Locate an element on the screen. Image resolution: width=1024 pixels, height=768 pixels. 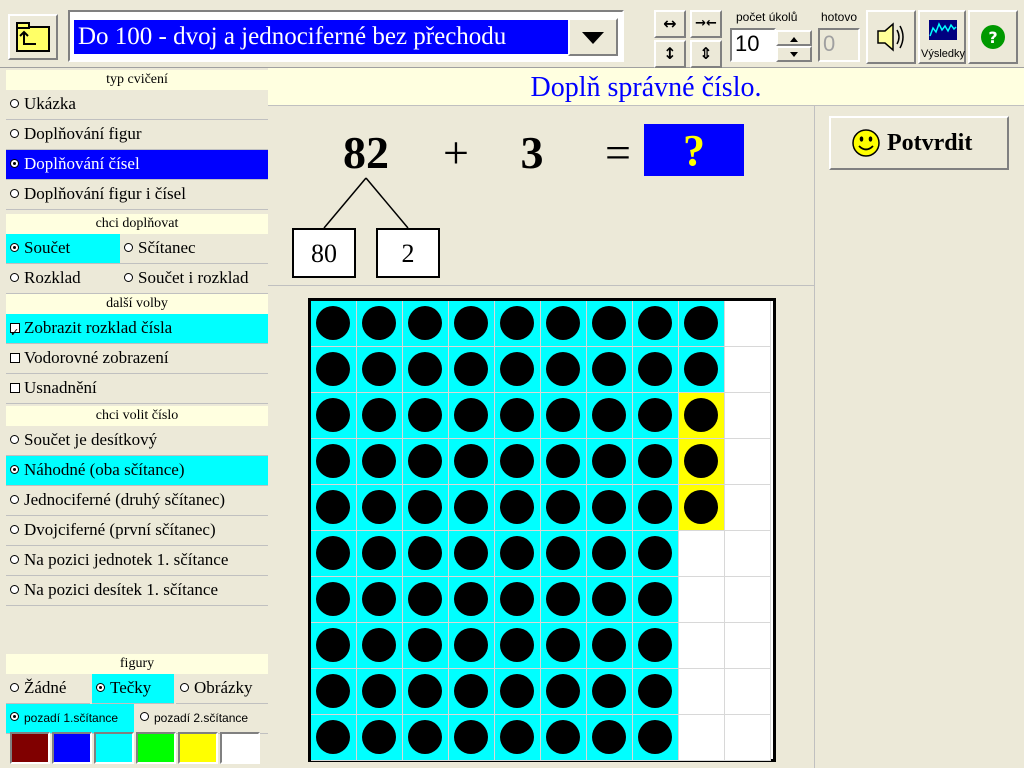
tasks-increment-button is located at coordinates (794, 38).